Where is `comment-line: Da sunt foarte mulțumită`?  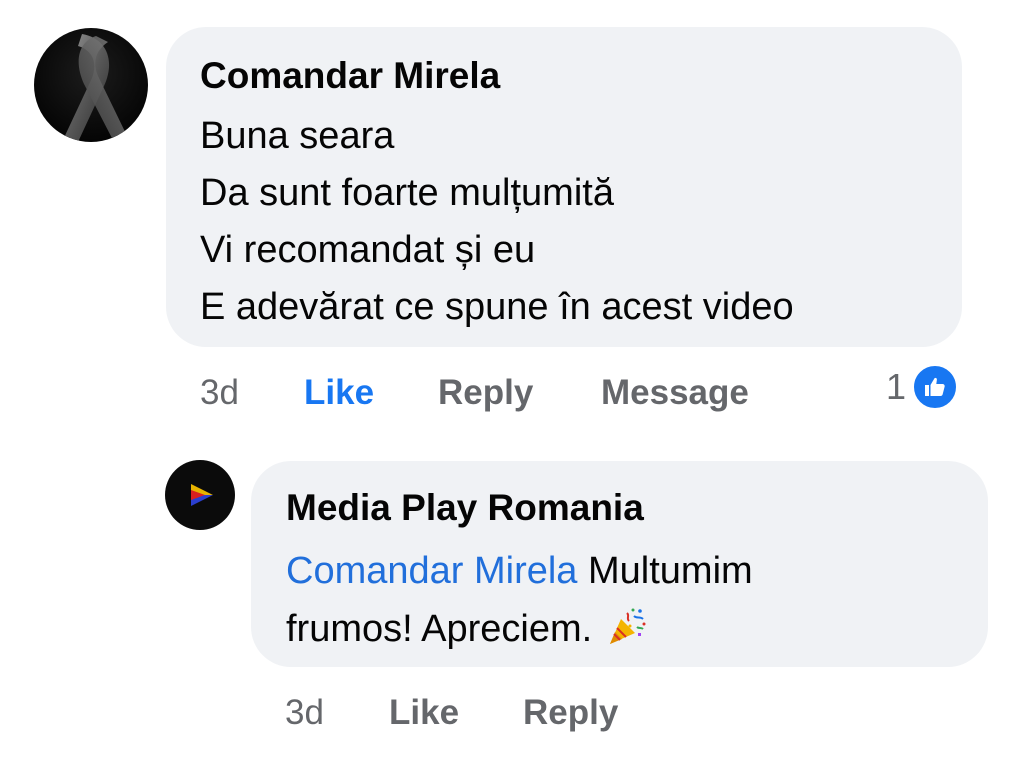 comment-line: Da sunt foarte mulțumită is located at coordinates (407, 193).